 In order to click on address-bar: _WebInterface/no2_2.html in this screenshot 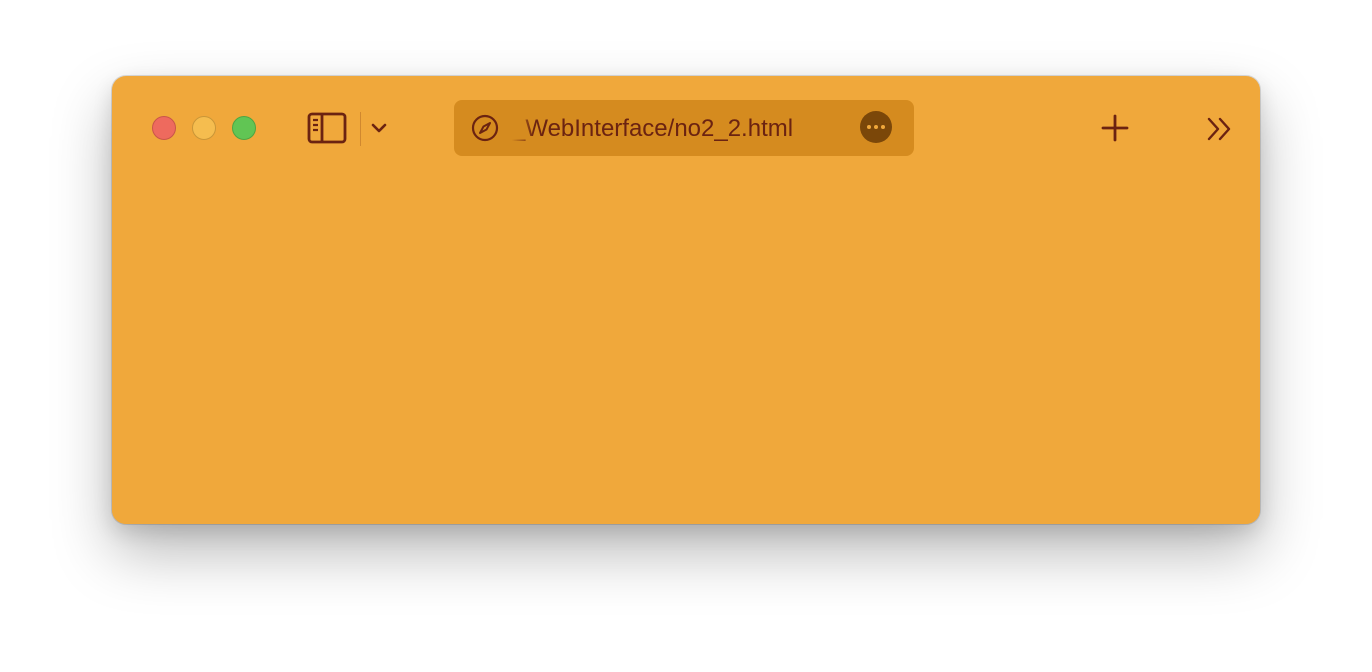, I will do `click(684, 128)`.